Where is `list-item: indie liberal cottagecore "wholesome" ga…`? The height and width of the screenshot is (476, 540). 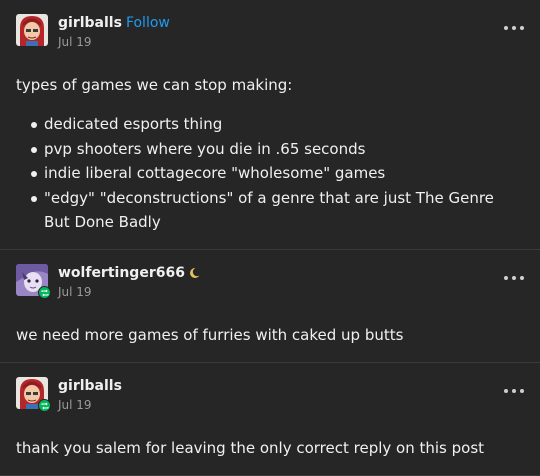 list-item: indie liberal cottagecore "wholesome" ga… is located at coordinates (268, 173).